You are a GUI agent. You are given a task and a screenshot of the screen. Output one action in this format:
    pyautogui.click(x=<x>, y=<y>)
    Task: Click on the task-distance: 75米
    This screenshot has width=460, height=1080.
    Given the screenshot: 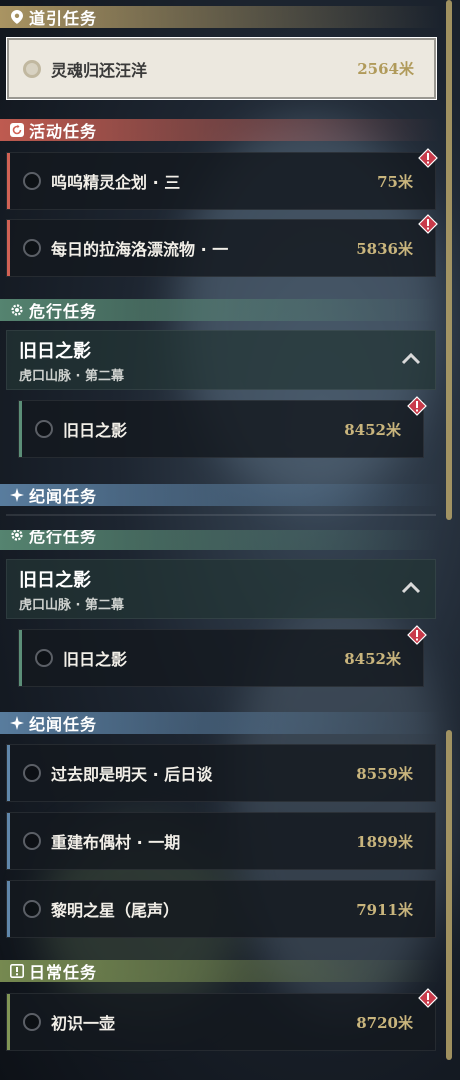 What is the action you would take?
    pyautogui.click(x=395, y=181)
    